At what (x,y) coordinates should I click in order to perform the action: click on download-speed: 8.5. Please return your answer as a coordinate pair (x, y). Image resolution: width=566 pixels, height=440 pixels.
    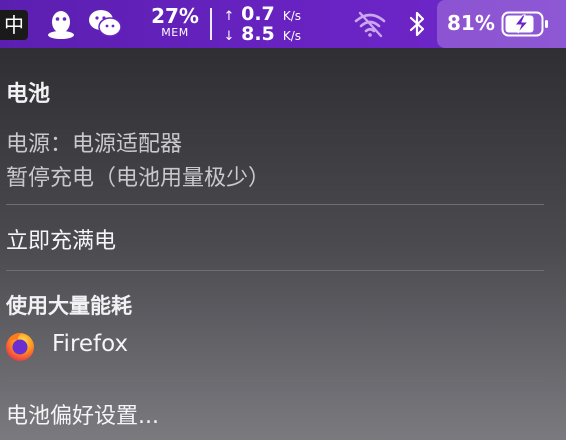
    Looking at the image, I should click on (258, 34).